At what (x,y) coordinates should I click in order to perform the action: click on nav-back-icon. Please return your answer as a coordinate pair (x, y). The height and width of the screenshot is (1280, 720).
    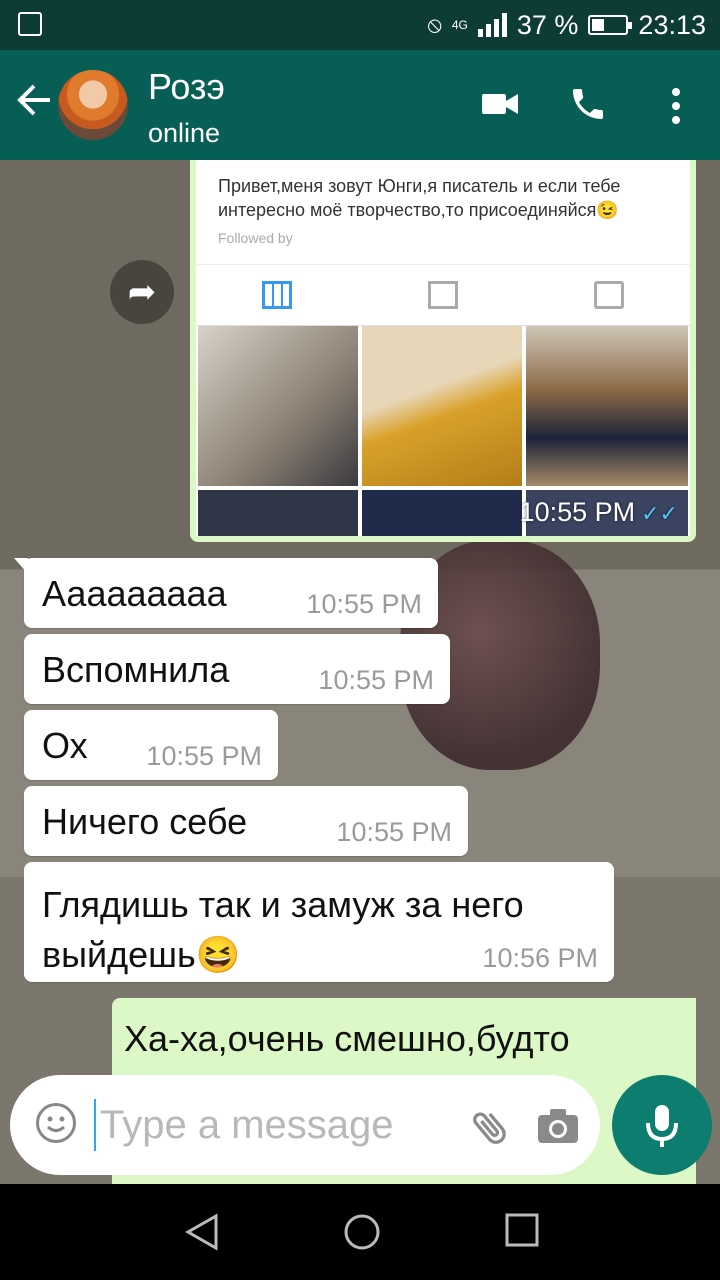
    Looking at the image, I should click on (202, 1234).